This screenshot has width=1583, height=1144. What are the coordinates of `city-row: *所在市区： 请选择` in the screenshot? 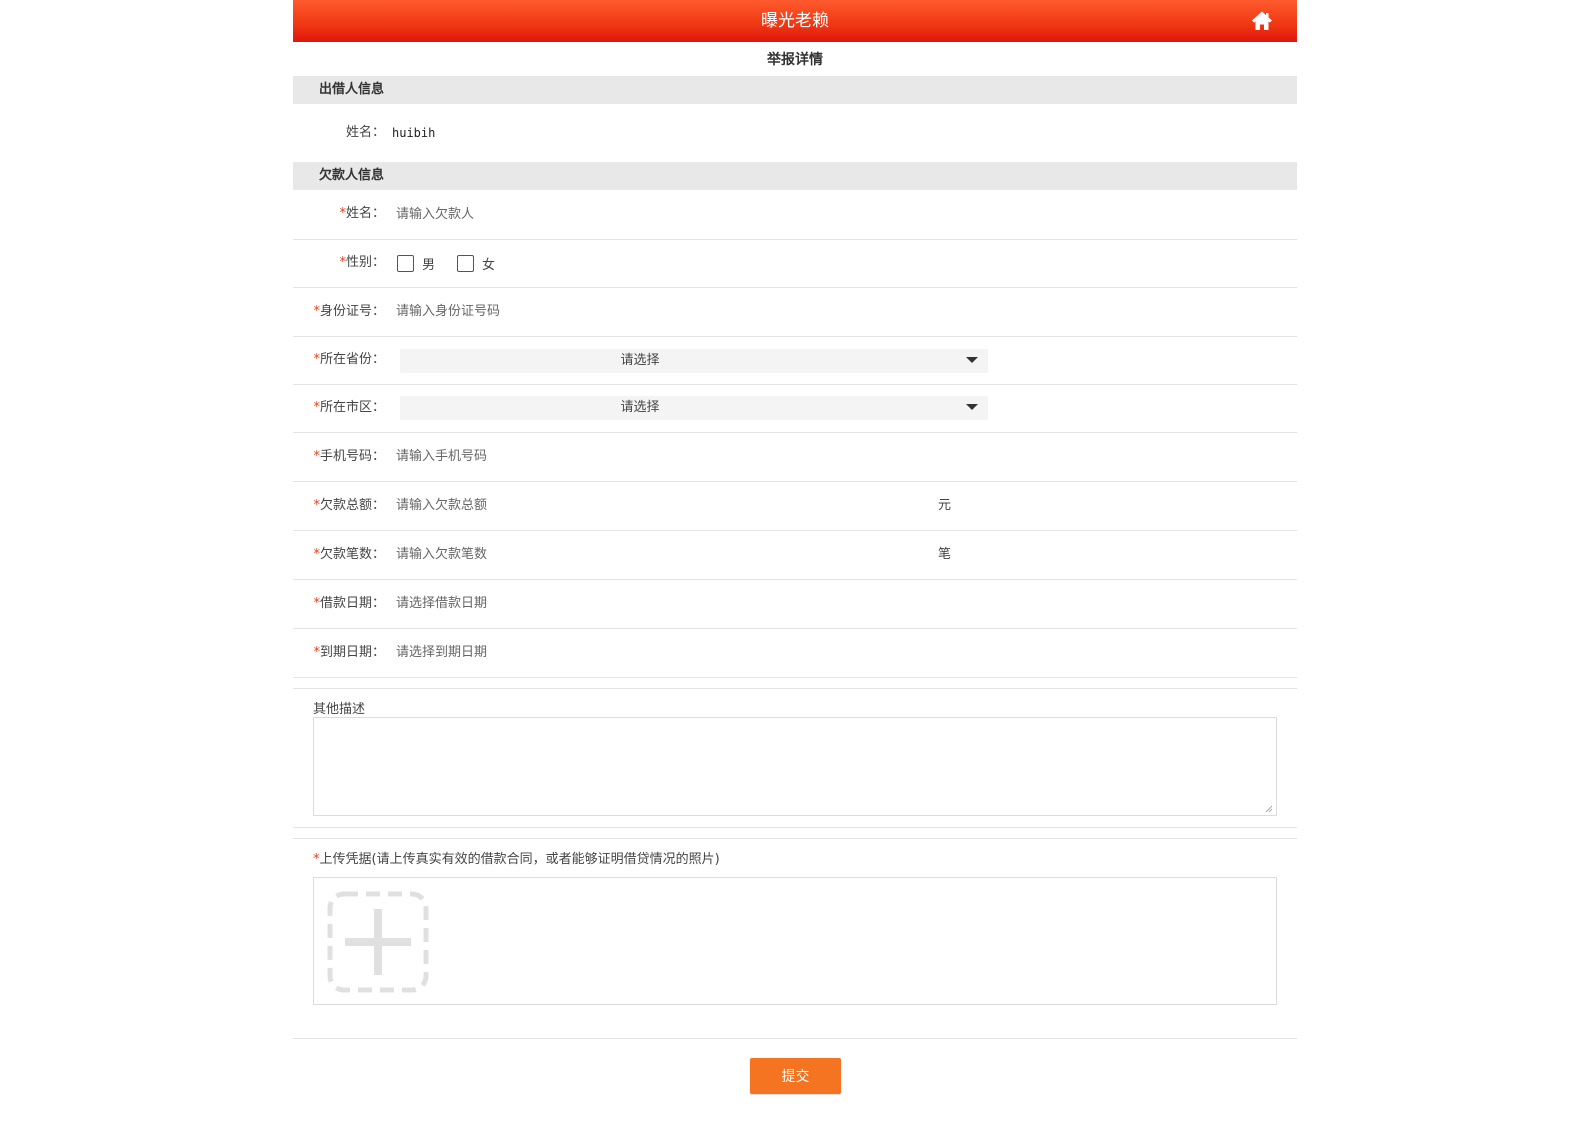 It's located at (795, 409).